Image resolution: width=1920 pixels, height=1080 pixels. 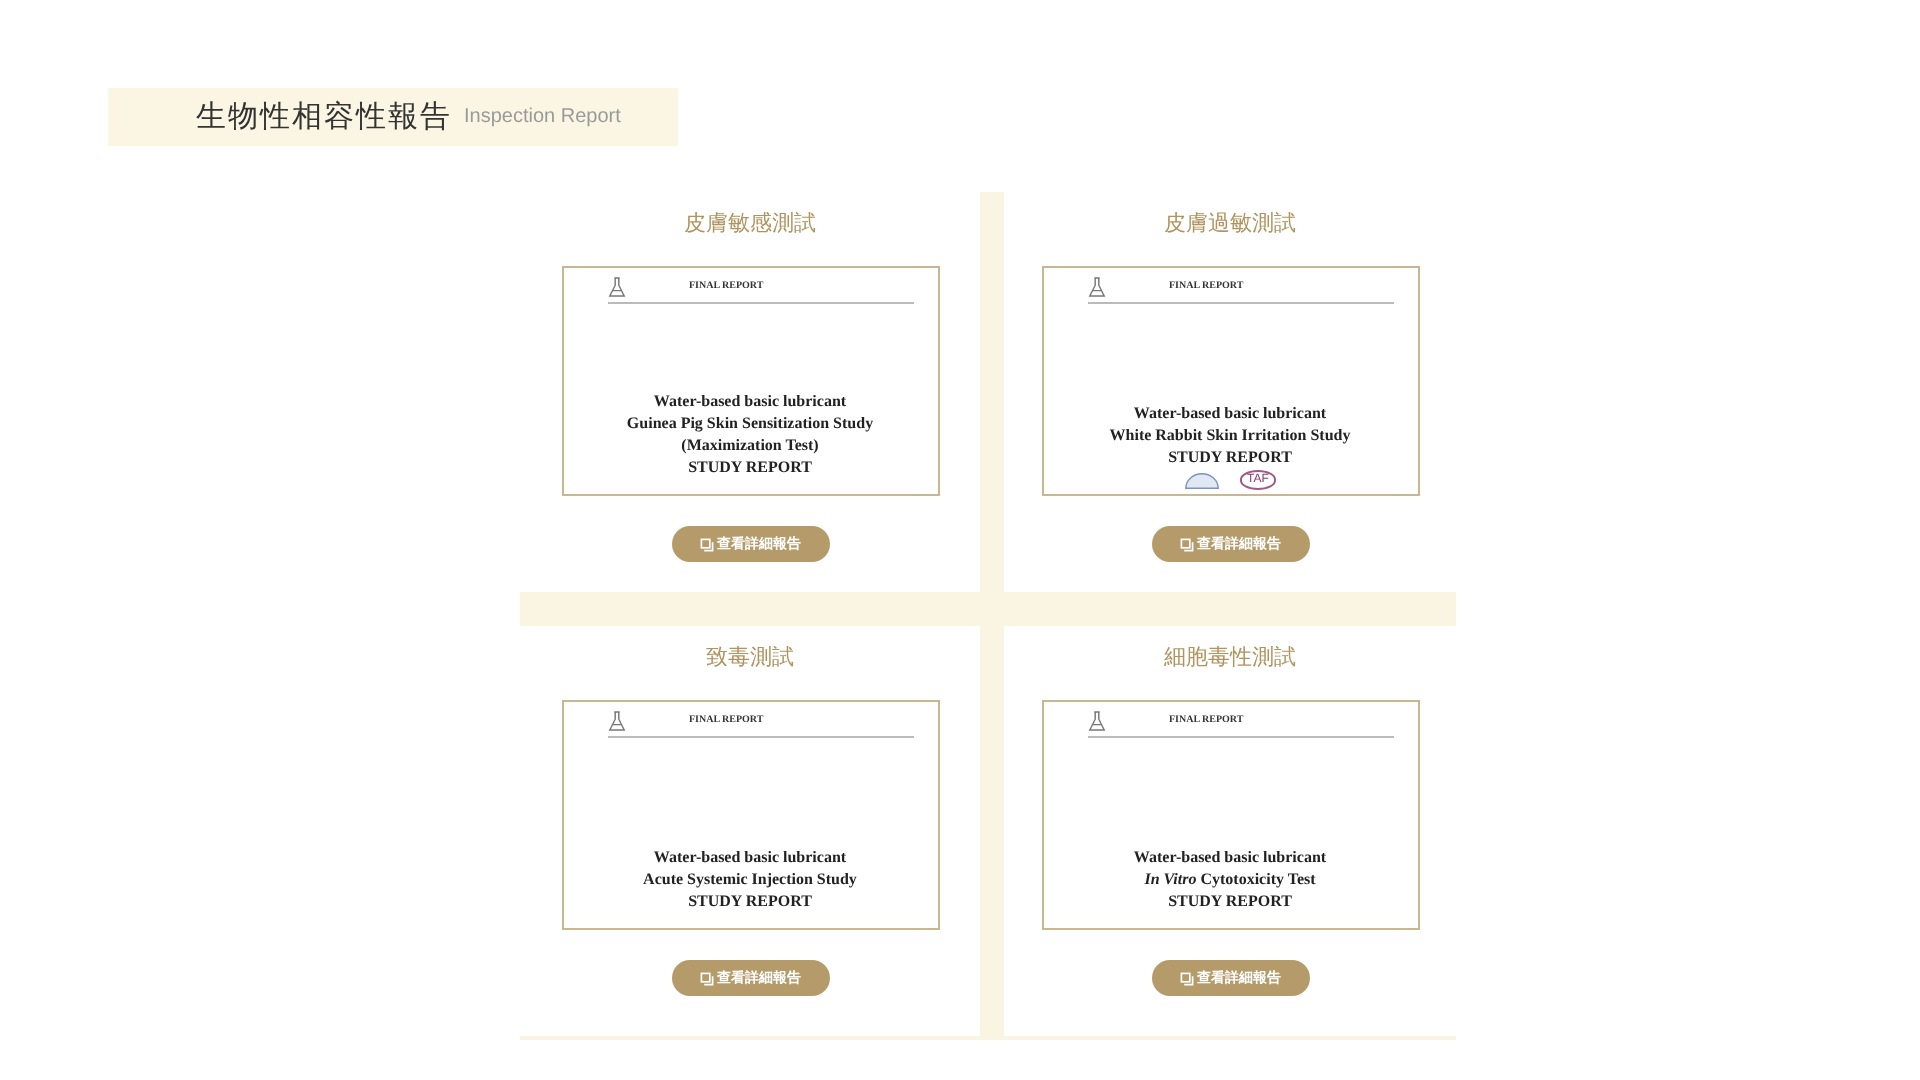 What do you see at coordinates (1230, 435) in the screenshot?
I see `document-line: White Rabbit Skin Irritation Study` at bounding box center [1230, 435].